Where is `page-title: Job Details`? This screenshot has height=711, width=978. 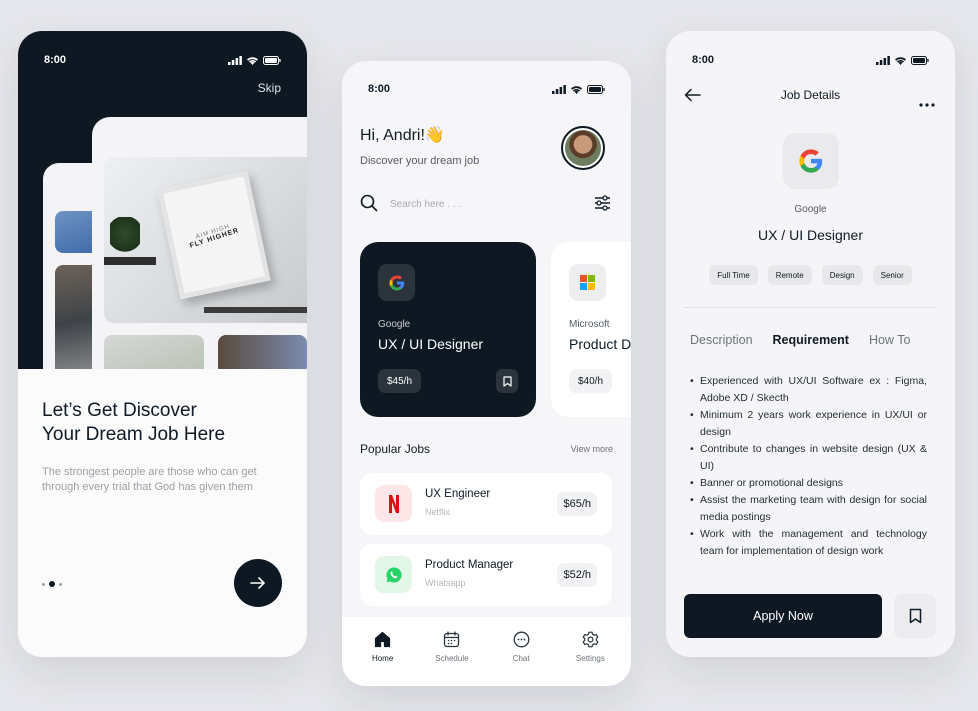 page-title: Job Details is located at coordinates (810, 95).